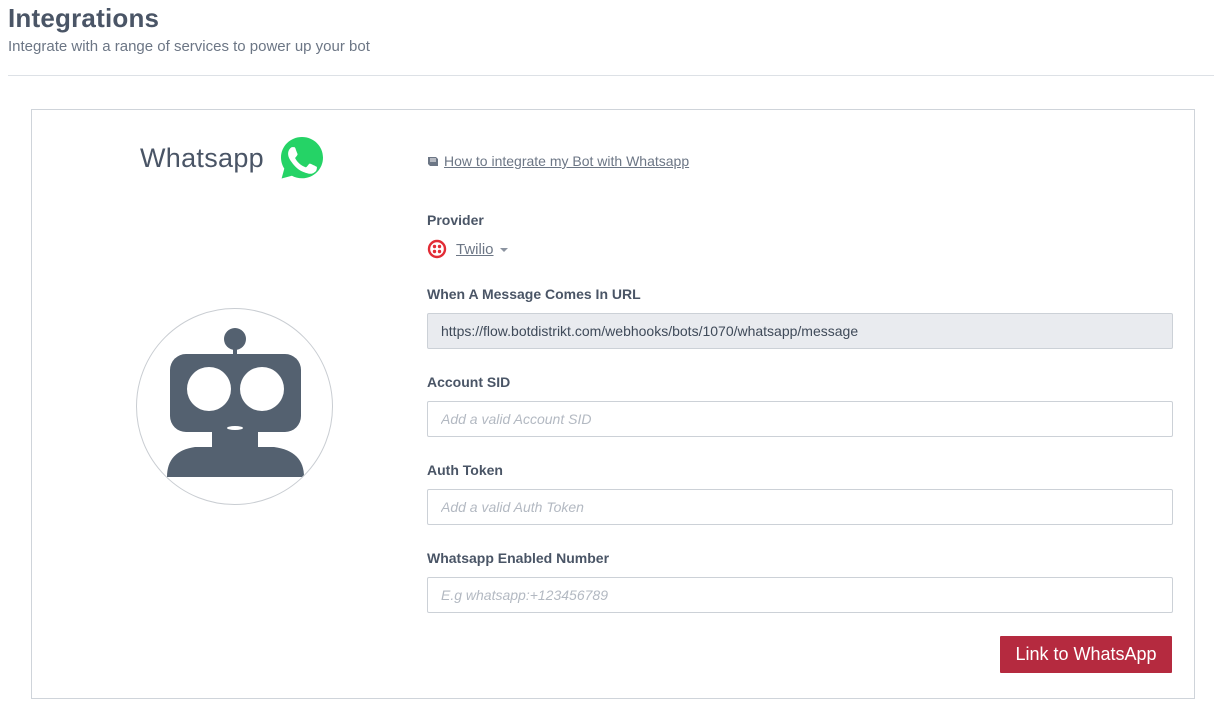 The height and width of the screenshot is (719, 1215). What do you see at coordinates (800, 331) in the screenshot?
I see `message-url-field` at bounding box center [800, 331].